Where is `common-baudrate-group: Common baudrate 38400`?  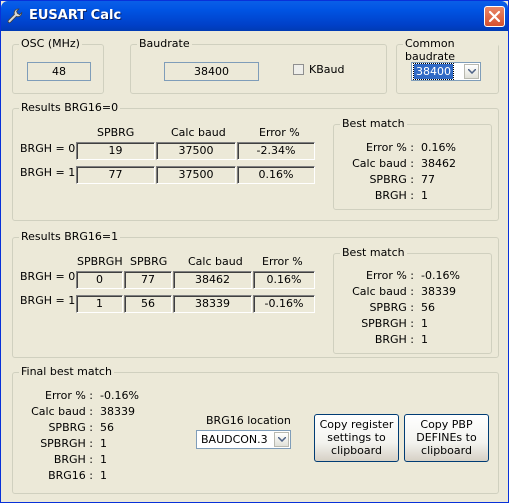 common-baudrate-group: Common baudrate 38400 is located at coordinates (447, 65).